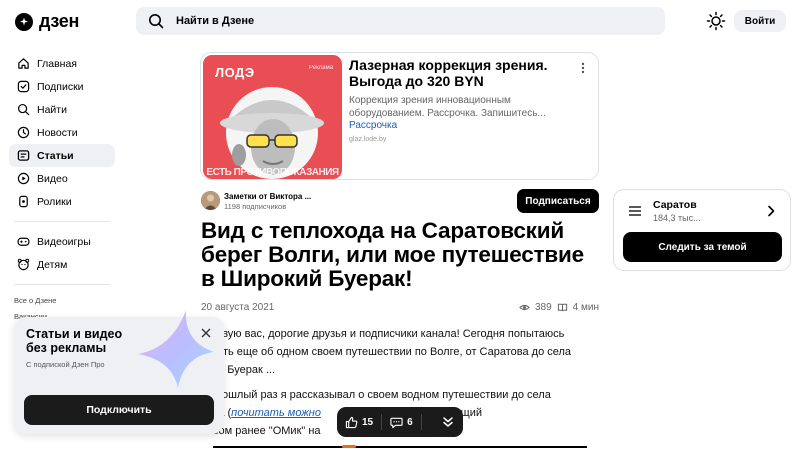 Image resolution: width=800 pixels, height=449 pixels. I want to click on sidebar-item-subscriptions: Подписки, so click(62, 86).